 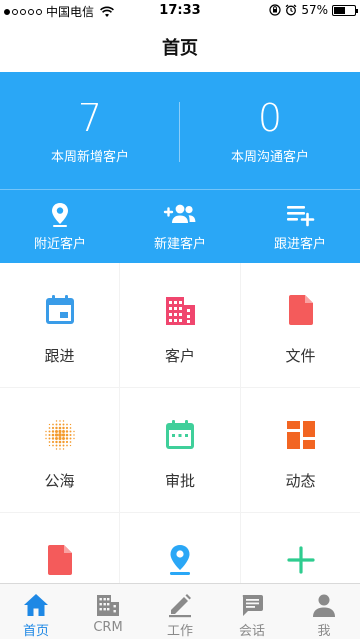 What do you see at coordinates (70, 12) in the screenshot?
I see `carrier-name: 中国电信` at bounding box center [70, 12].